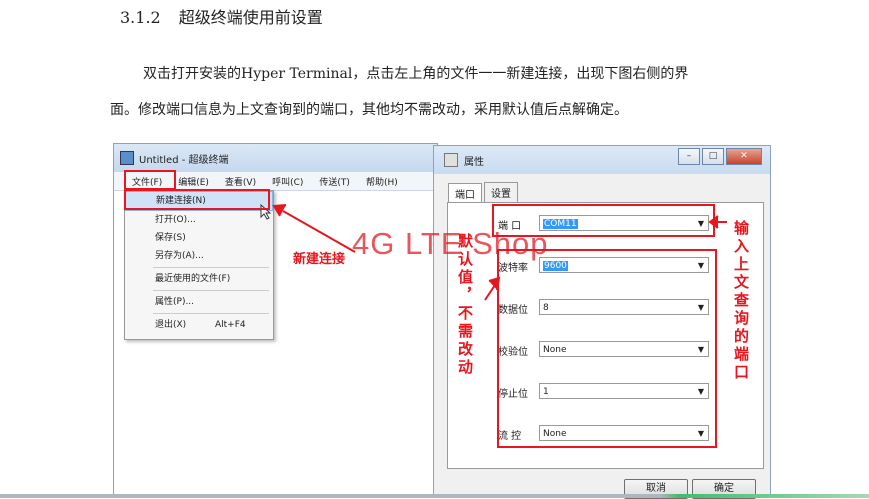 This screenshot has width=869, height=499. Describe the element at coordinates (314, 228) in the screenshot. I see `arrow-to-new-connection` at that location.